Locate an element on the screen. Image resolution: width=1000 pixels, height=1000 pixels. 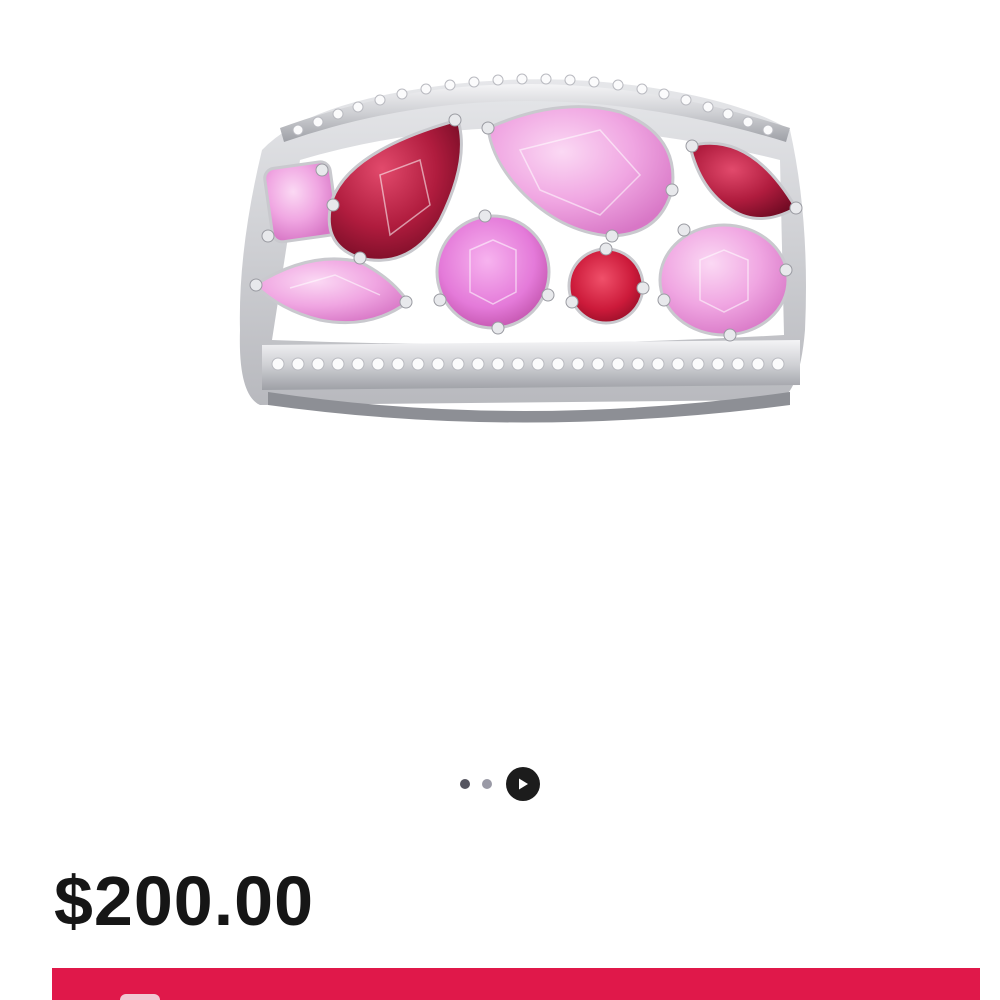
video-play-button is located at coordinates (523, 784).